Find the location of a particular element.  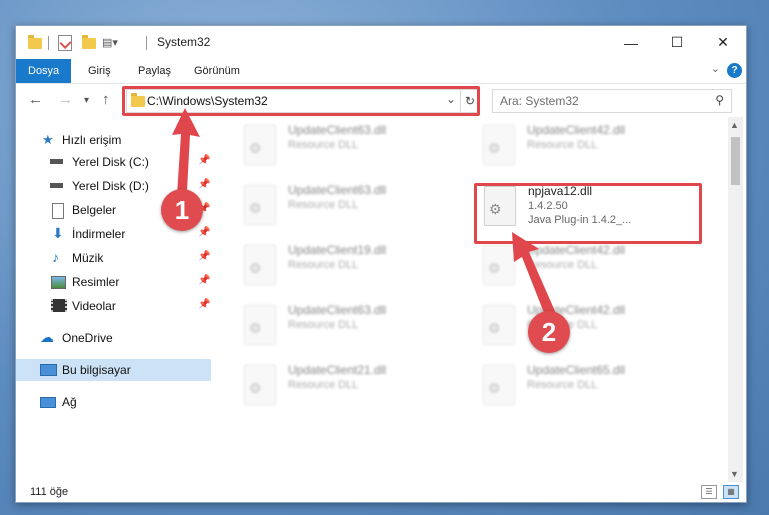

step-1-badge: 1 is located at coordinates (182, 210).